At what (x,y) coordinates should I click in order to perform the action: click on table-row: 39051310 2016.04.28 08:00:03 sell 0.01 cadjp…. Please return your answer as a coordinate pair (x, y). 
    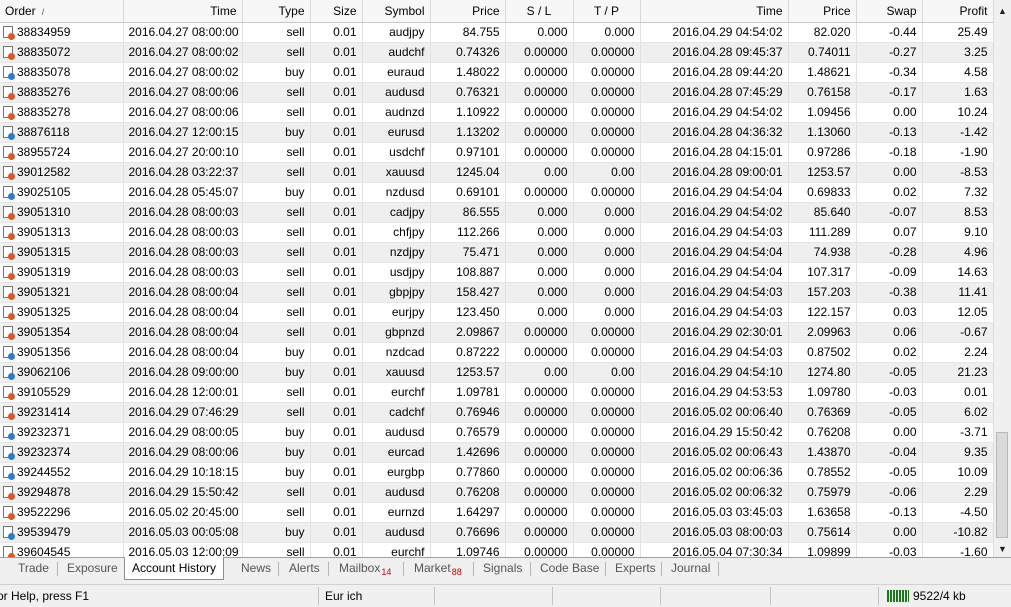
    Looking at the image, I should click on (496, 212).